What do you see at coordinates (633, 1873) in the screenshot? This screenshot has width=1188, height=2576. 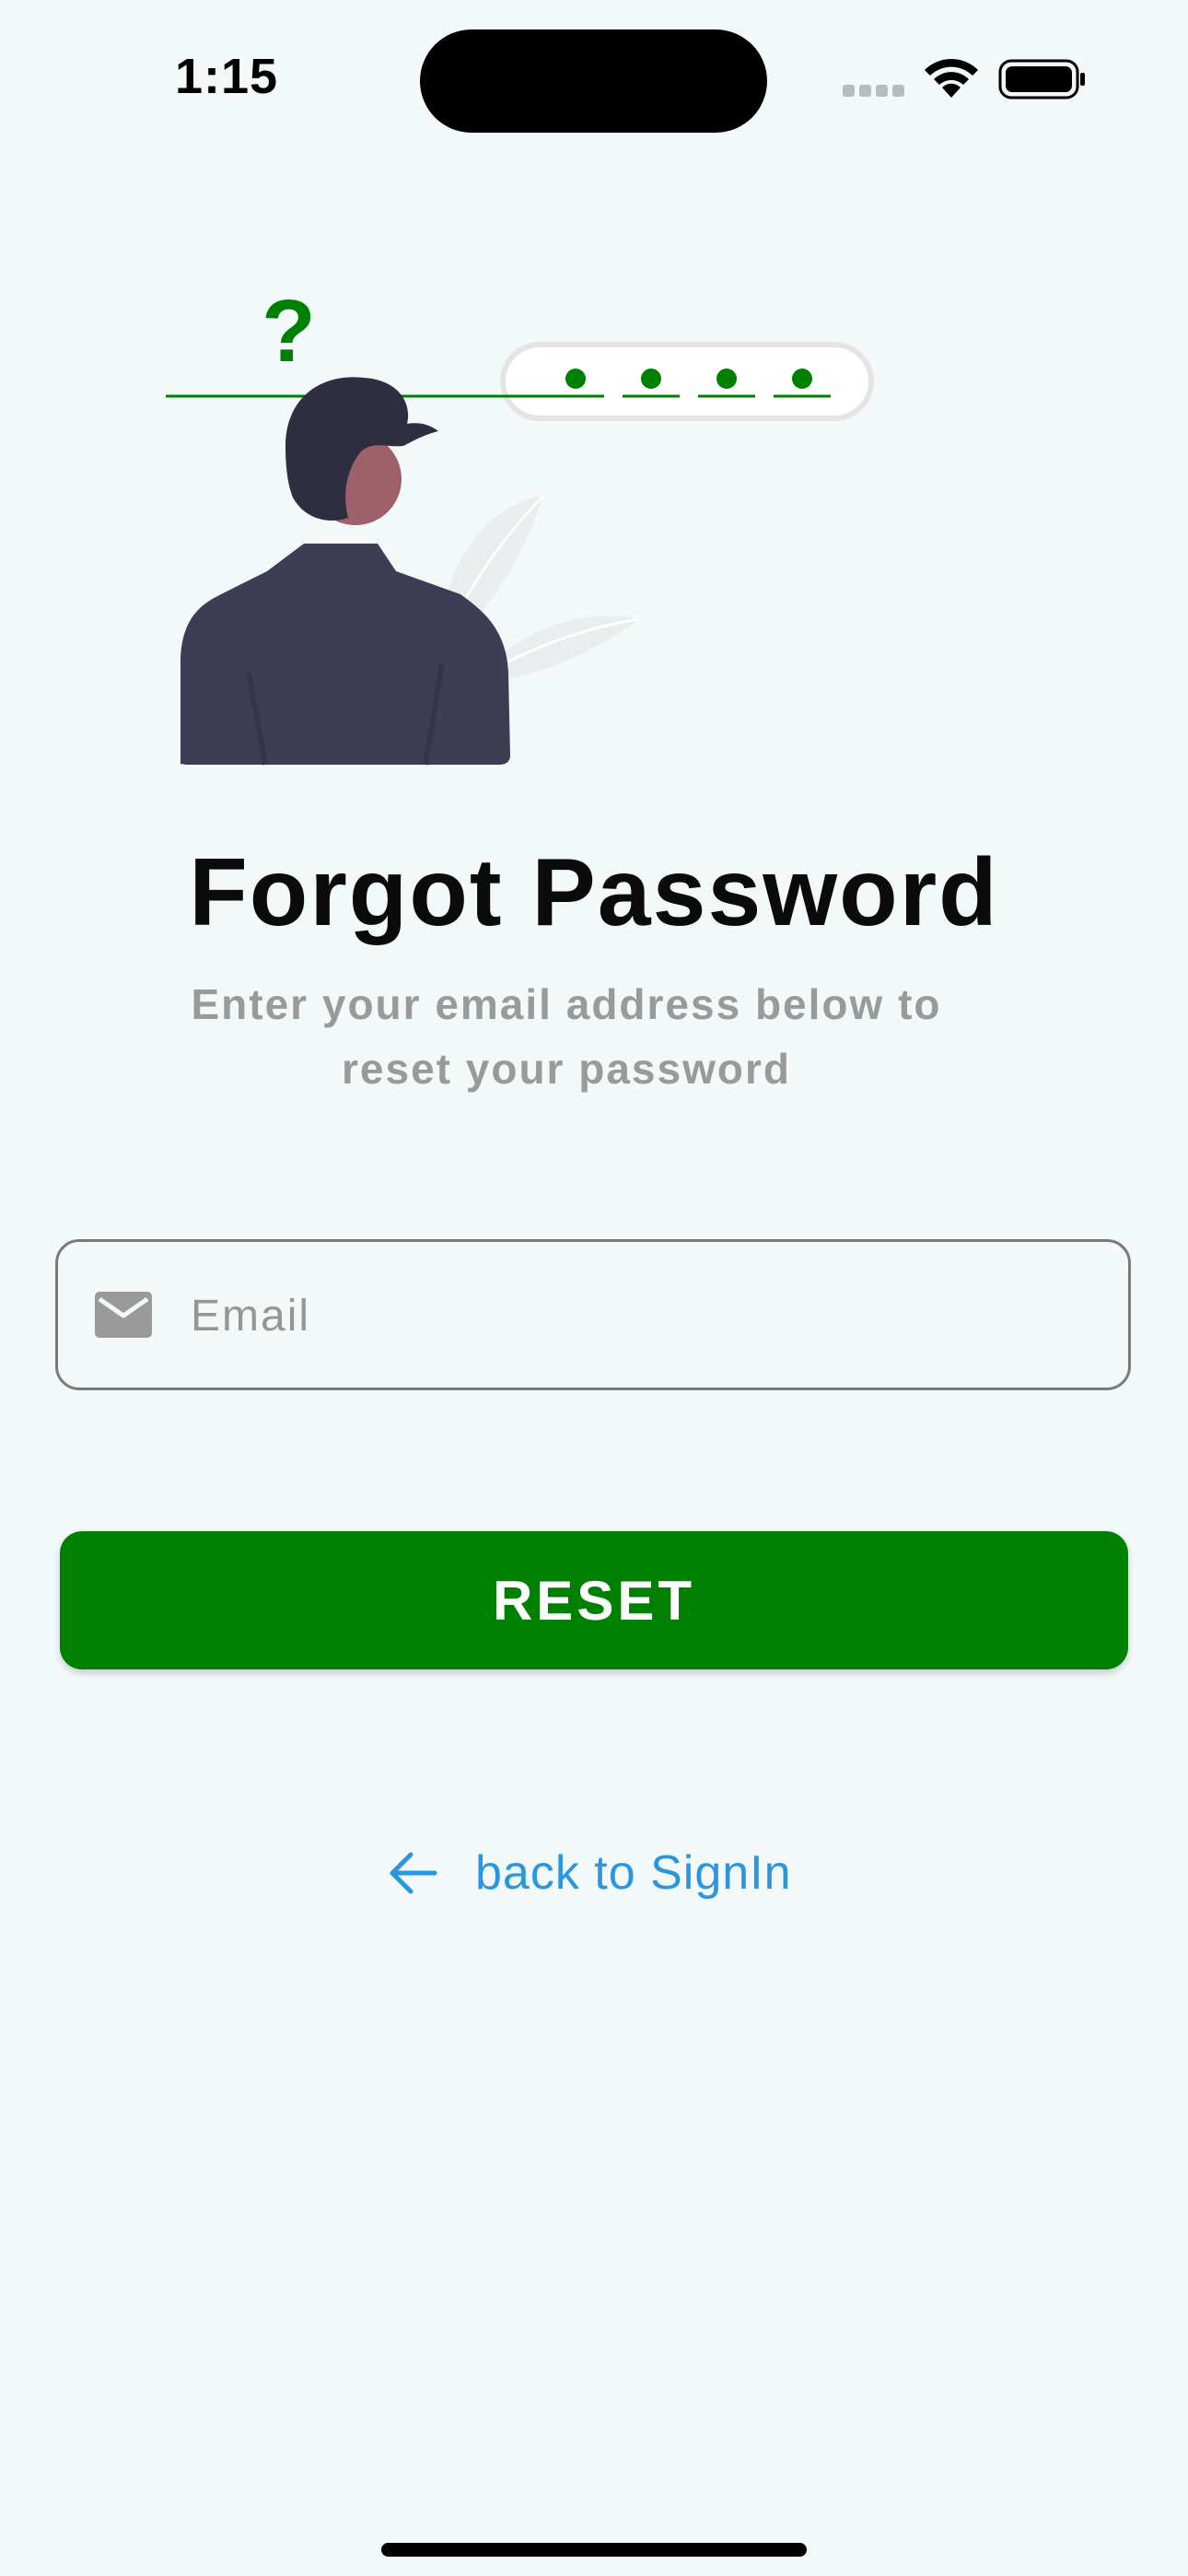 I see `back-to-signin-label: back to SignIn` at bounding box center [633, 1873].